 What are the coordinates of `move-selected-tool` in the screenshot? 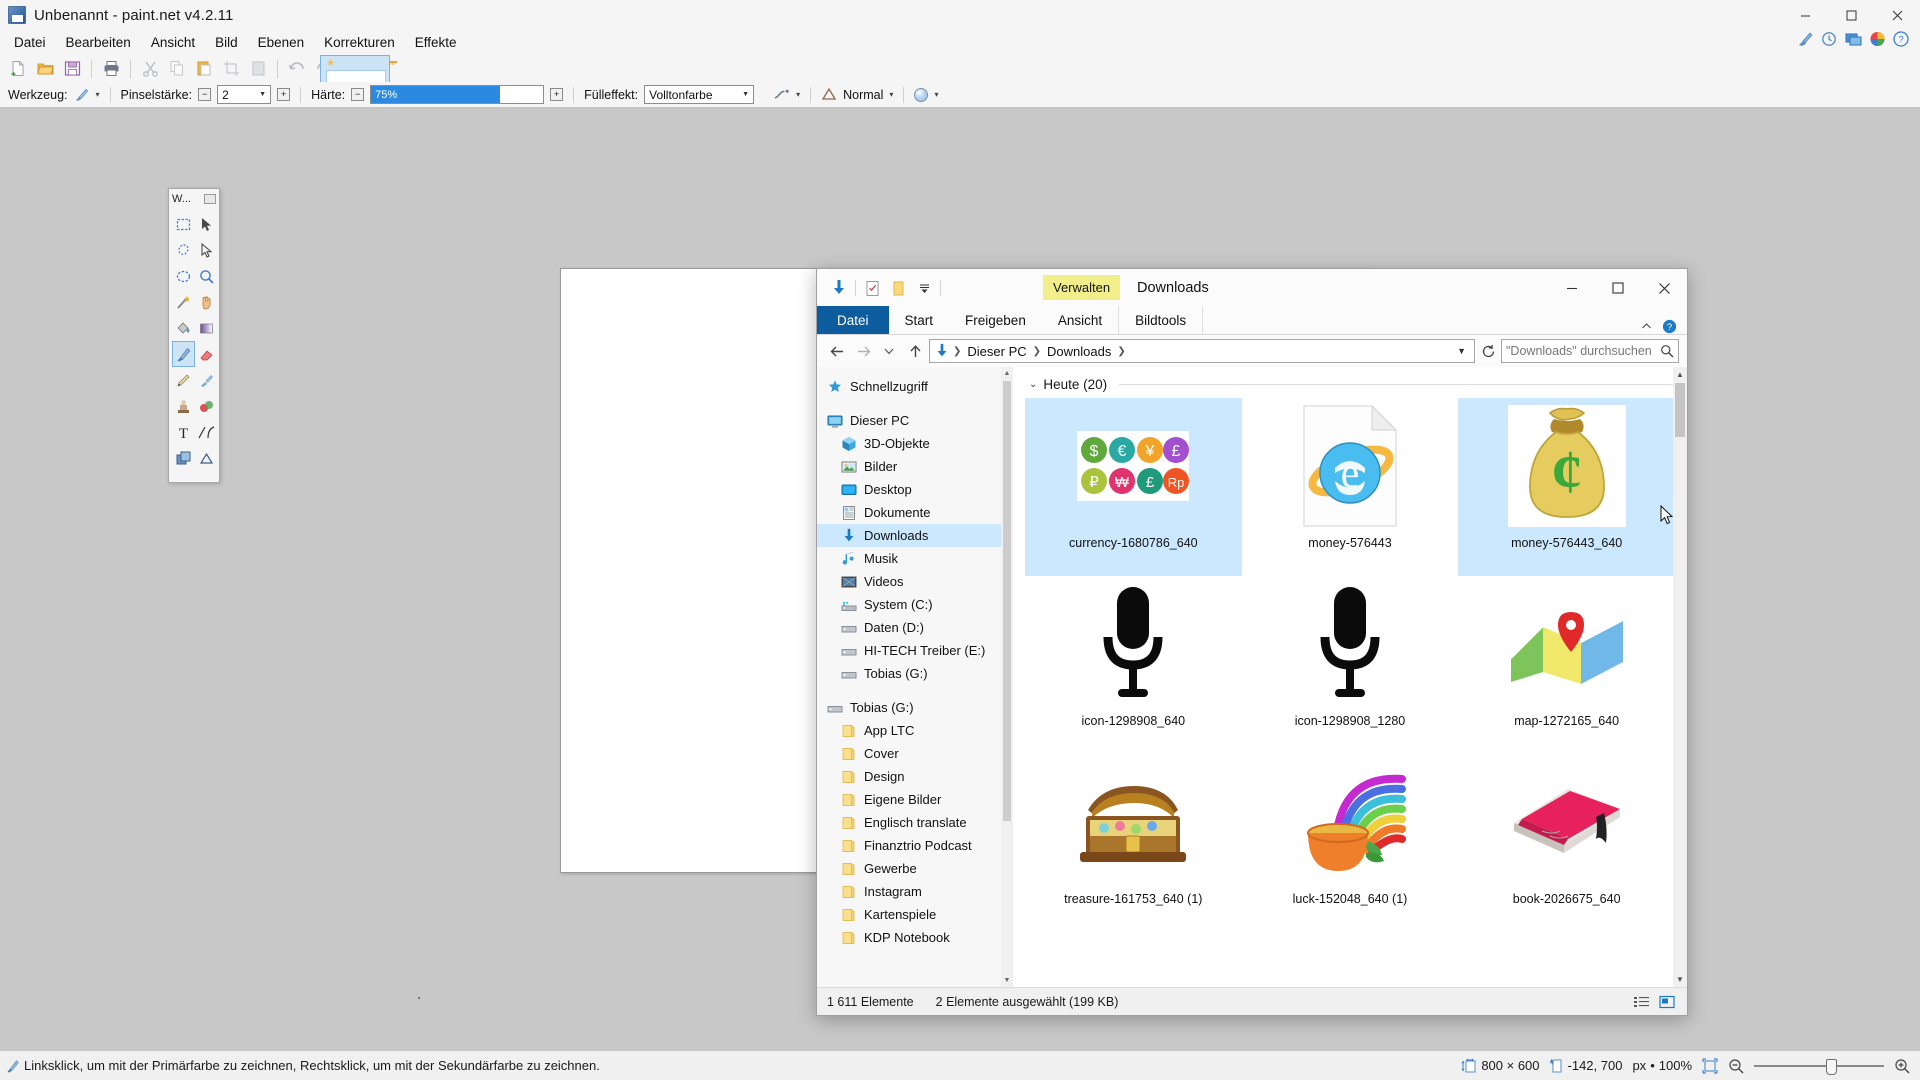 It's located at (206, 224).